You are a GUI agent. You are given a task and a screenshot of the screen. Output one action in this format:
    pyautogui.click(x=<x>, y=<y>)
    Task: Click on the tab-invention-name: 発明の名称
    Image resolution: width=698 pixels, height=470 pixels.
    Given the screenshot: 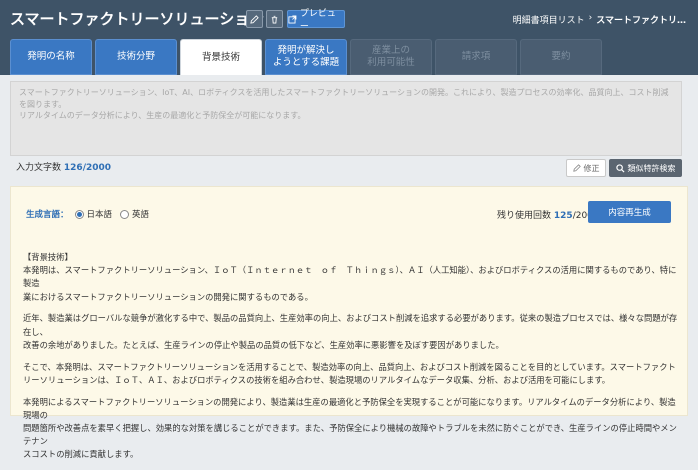 What is the action you would take?
    pyautogui.click(x=51, y=57)
    